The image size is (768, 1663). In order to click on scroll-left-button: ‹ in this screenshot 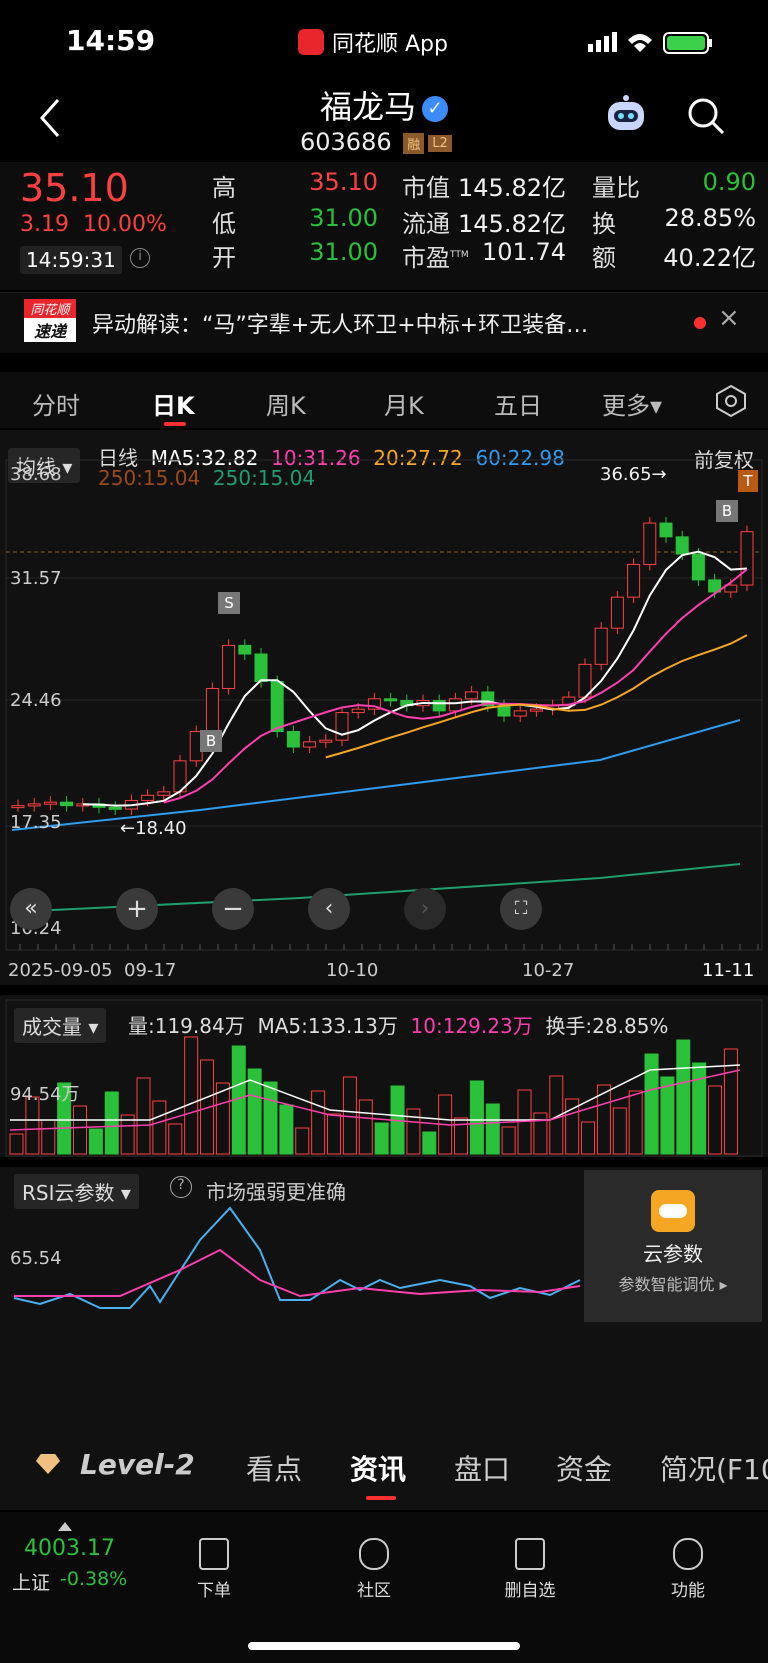, I will do `click(329, 909)`.